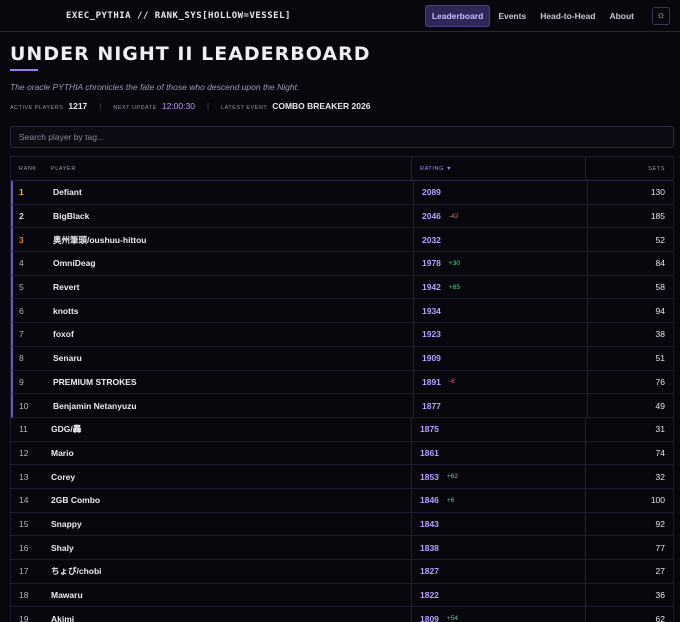 This screenshot has width=680, height=622. What do you see at coordinates (190, 54) in the screenshot?
I see `page-title: UNDER NIGHT II LEADERBOARD` at bounding box center [190, 54].